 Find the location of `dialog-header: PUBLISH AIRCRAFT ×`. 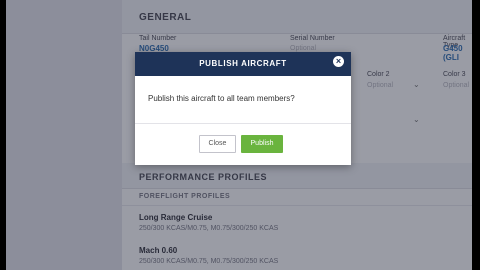

dialog-header: PUBLISH AIRCRAFT × is located at coordinates (243, 64).